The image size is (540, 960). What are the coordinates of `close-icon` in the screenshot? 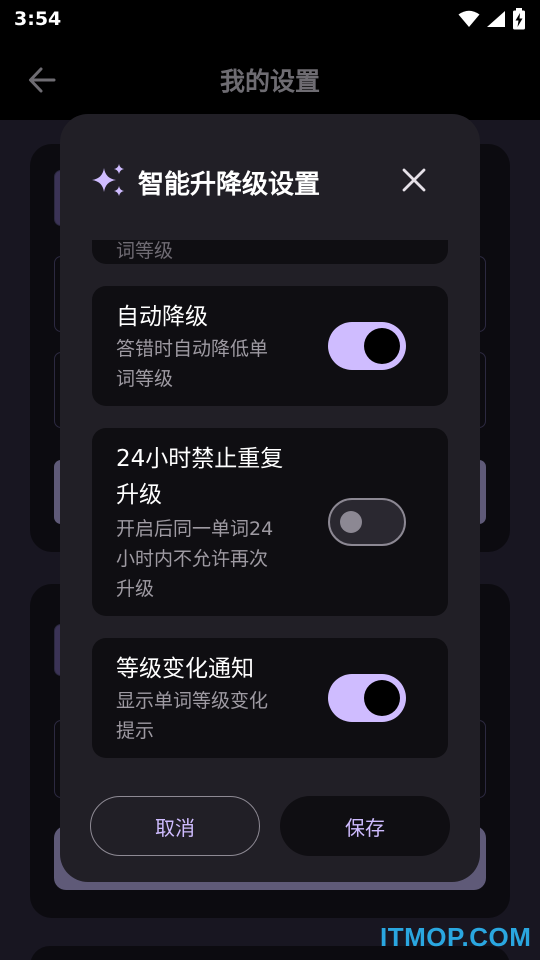 It's located at (414, 180).